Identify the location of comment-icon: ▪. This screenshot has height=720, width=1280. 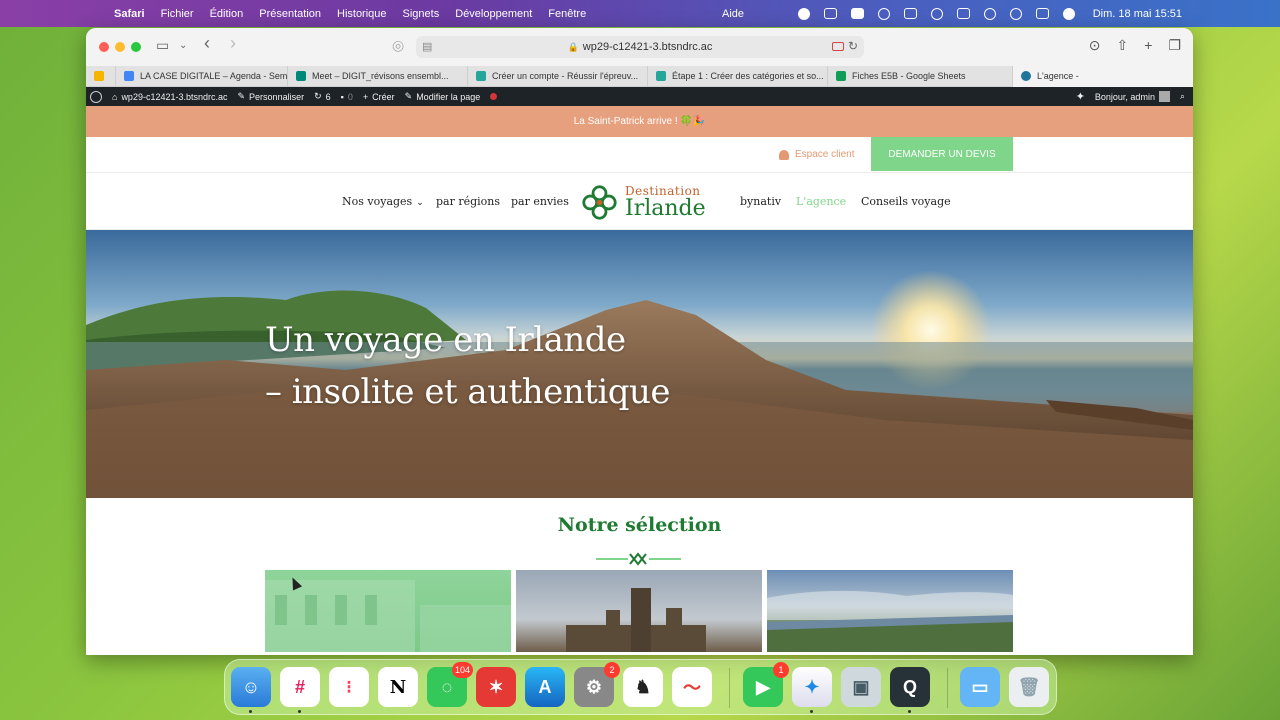
(342, 96).